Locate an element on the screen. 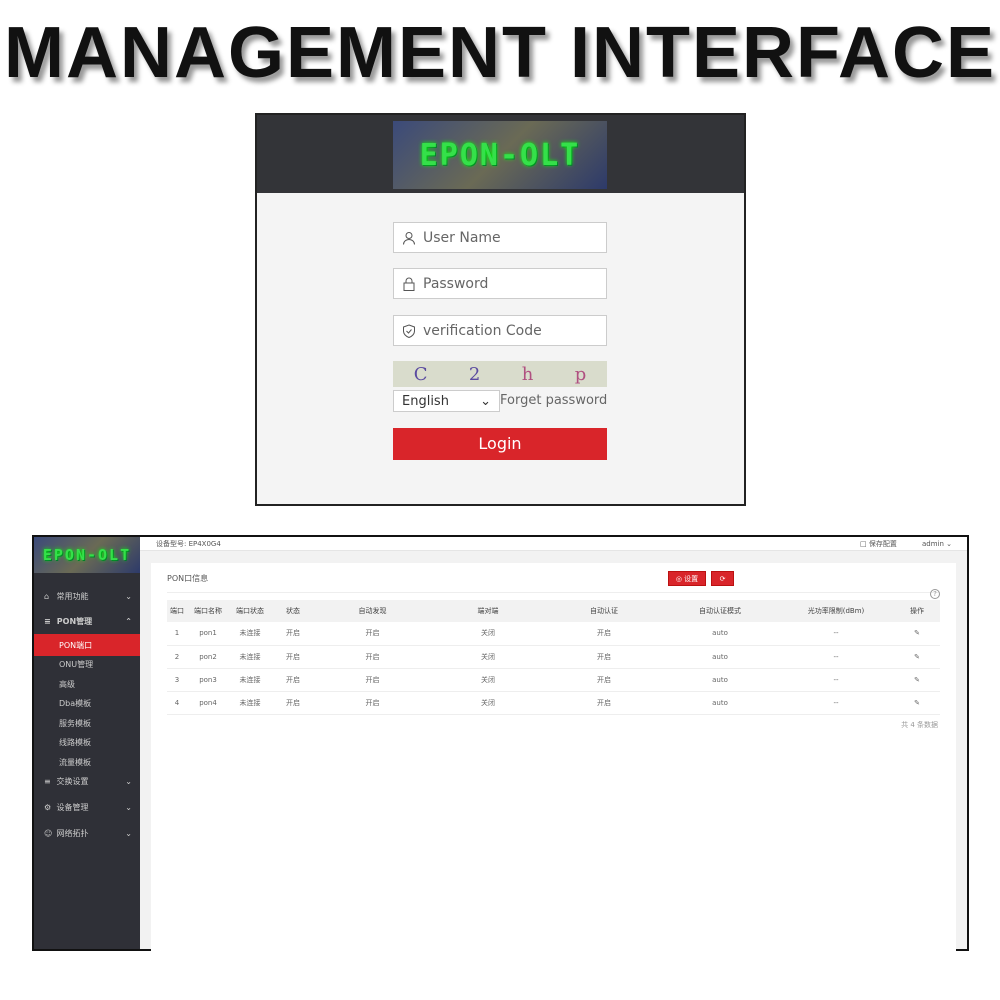  help-icon: ? is located at coordinates (935, 594).